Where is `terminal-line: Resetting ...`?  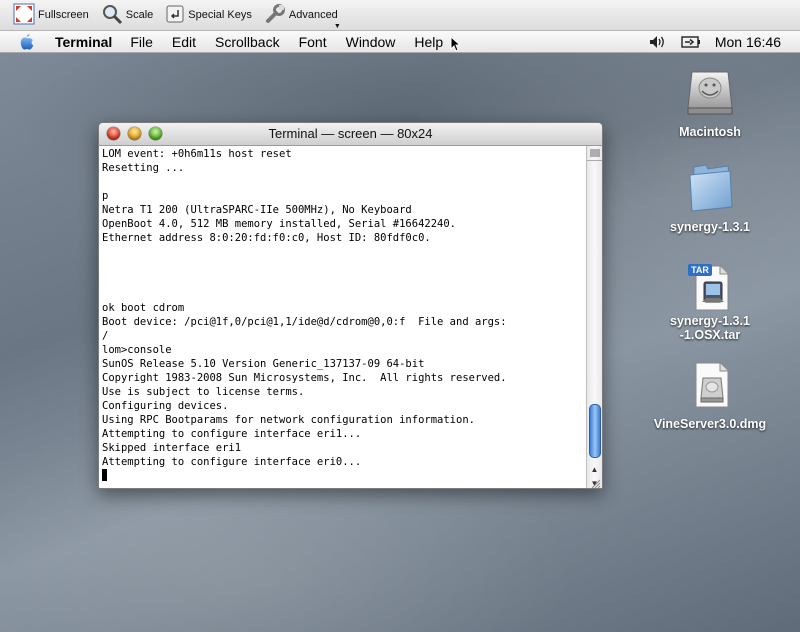
terminal-line: Resetting ... is located at coordinates (143, 168).